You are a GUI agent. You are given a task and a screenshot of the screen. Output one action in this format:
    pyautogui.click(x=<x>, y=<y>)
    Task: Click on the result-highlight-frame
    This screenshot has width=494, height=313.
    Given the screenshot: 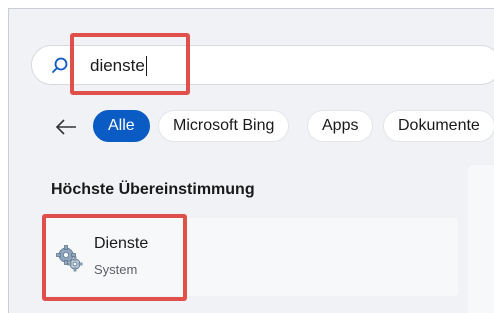 What is the action you would take?
    pyautogui.click(x=114, y=257)
    